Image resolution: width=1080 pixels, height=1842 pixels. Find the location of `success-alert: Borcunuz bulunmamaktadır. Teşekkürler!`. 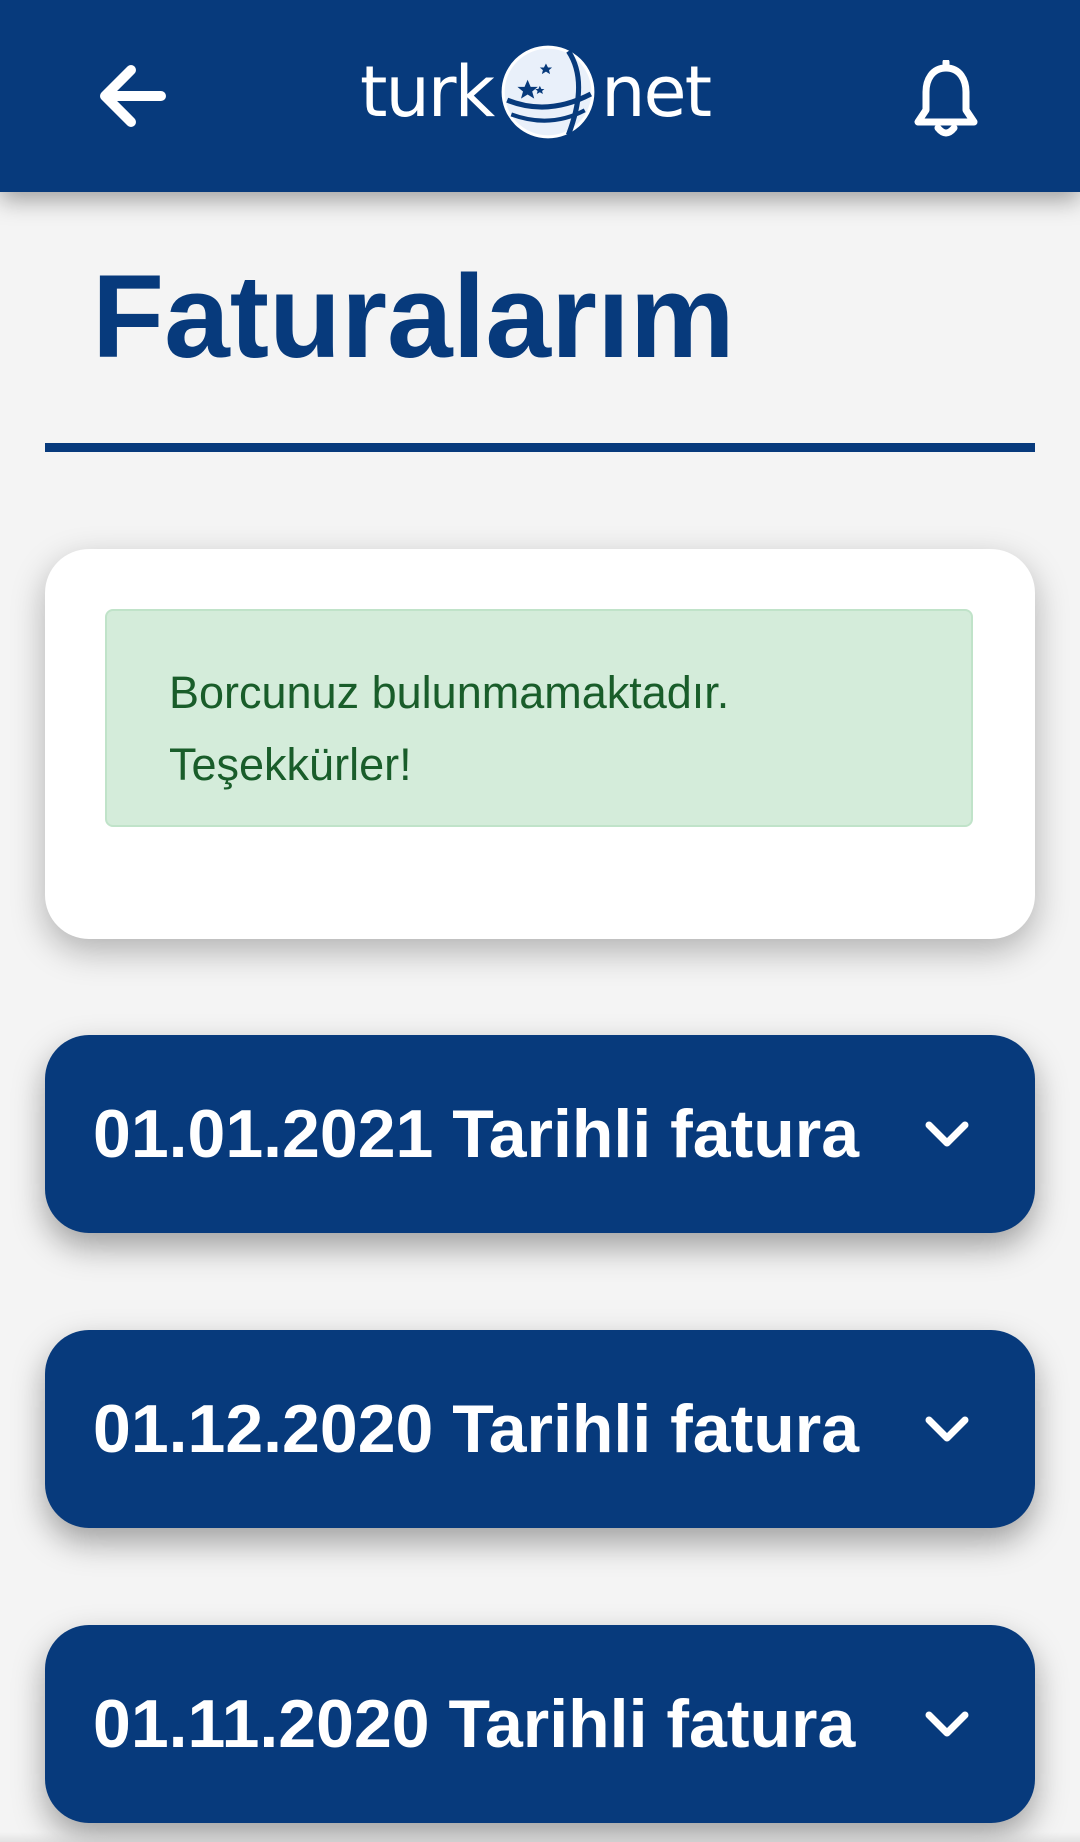

success-alert: Borcunuz bulunmamaktadır. Teşekkürler! is located at coordinates (539, 718).